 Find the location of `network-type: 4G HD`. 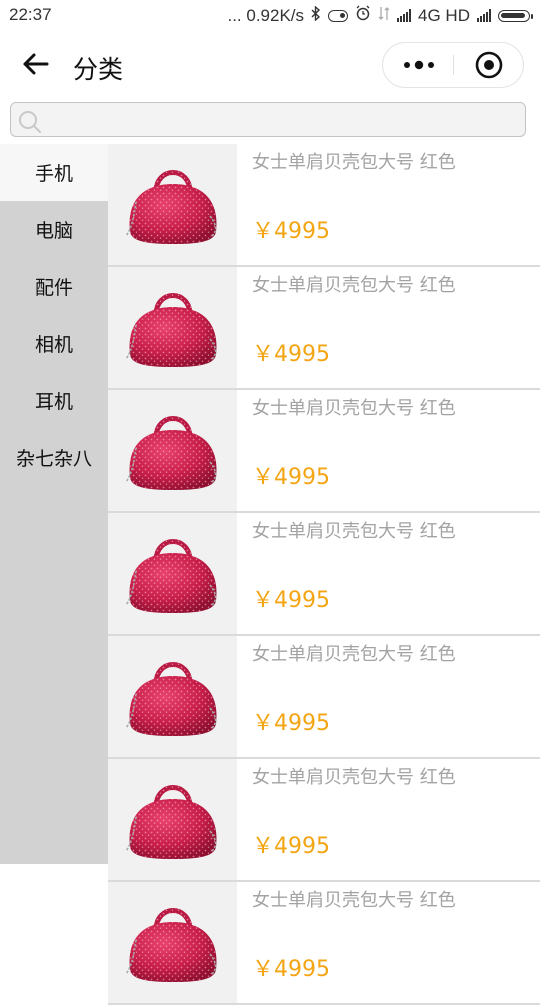

network-type: 4G HD is located at coordinates (444, 15).